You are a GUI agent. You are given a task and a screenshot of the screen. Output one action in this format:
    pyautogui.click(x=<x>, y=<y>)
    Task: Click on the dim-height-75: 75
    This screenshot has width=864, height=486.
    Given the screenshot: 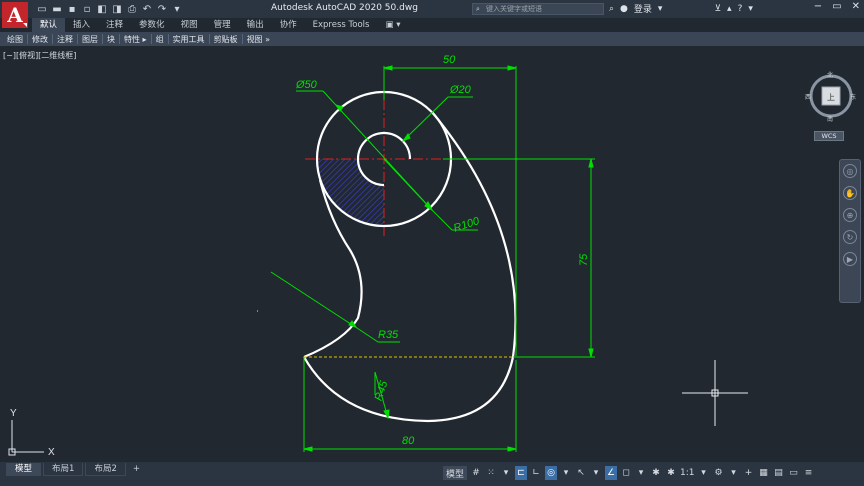 What is the action you would take?
    pyautogui.click(x=584, y=259)
    